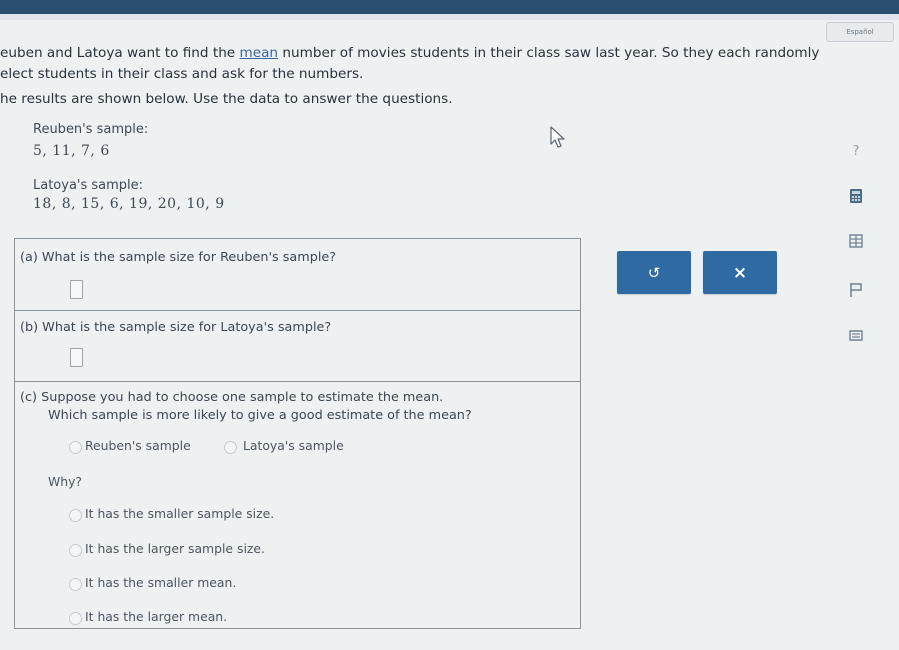  Describe the element at coordinates (88, 185) in the screenshot. I see `latoya-sample-label: Latoya's sample:` at that location.